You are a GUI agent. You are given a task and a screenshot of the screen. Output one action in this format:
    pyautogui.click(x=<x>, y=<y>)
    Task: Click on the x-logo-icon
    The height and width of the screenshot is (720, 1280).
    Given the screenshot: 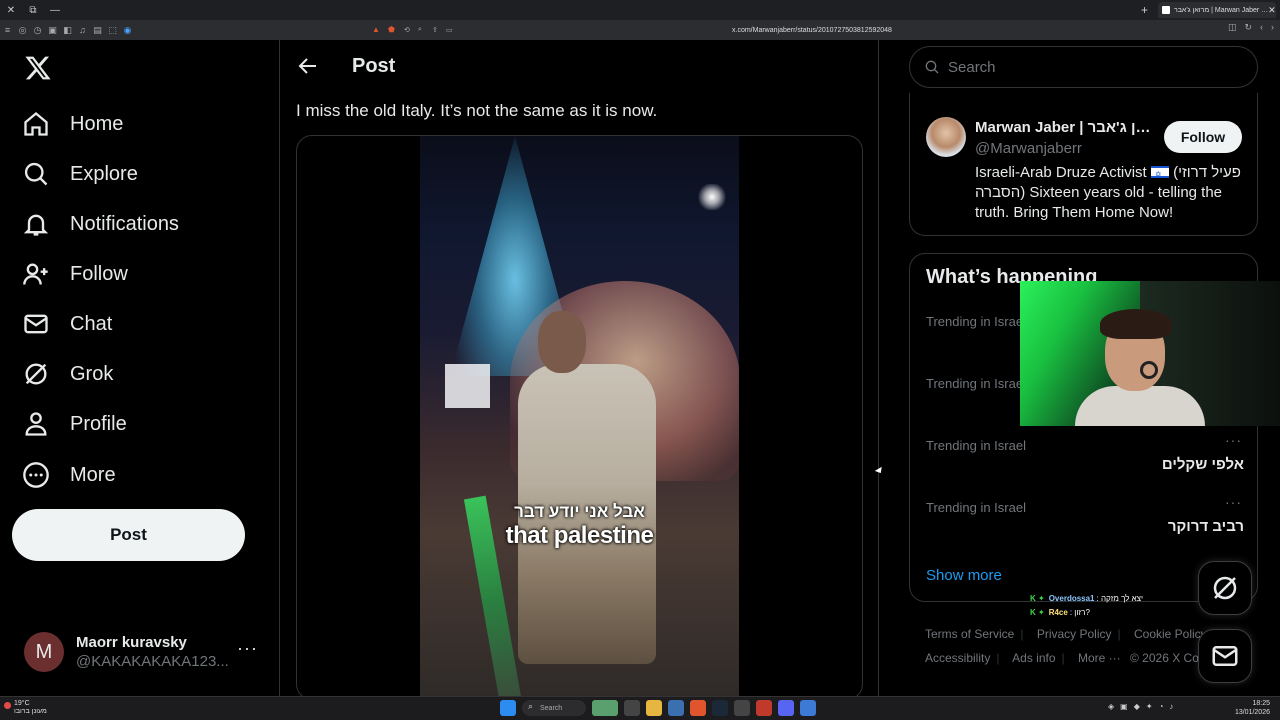 What is the action you would take?
    pyautogui.click(x=38, y=68)
    